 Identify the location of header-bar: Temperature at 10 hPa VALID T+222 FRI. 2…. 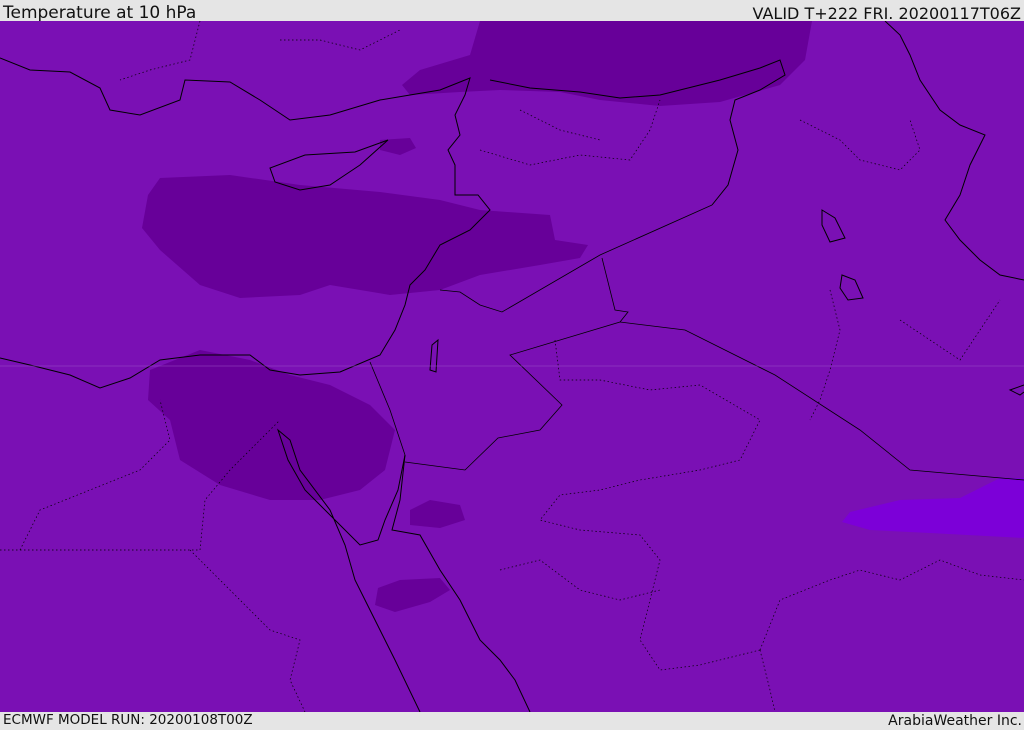
(512, 11).